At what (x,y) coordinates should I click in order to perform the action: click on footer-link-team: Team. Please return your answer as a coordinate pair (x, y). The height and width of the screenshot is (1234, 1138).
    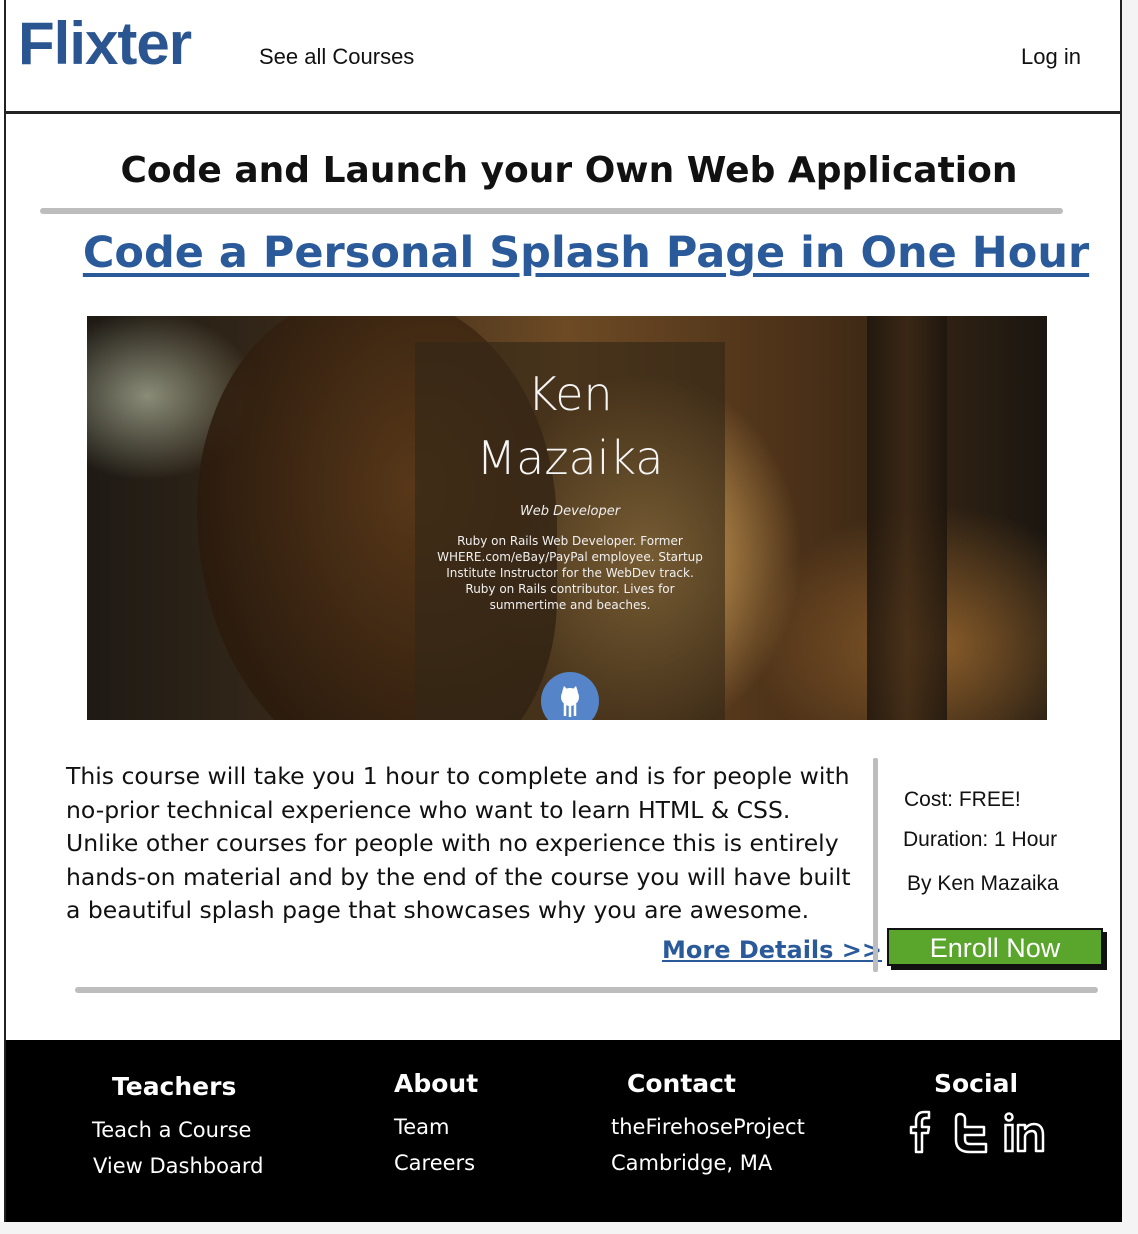
    Looking at the image, I should click on (422, 1127).